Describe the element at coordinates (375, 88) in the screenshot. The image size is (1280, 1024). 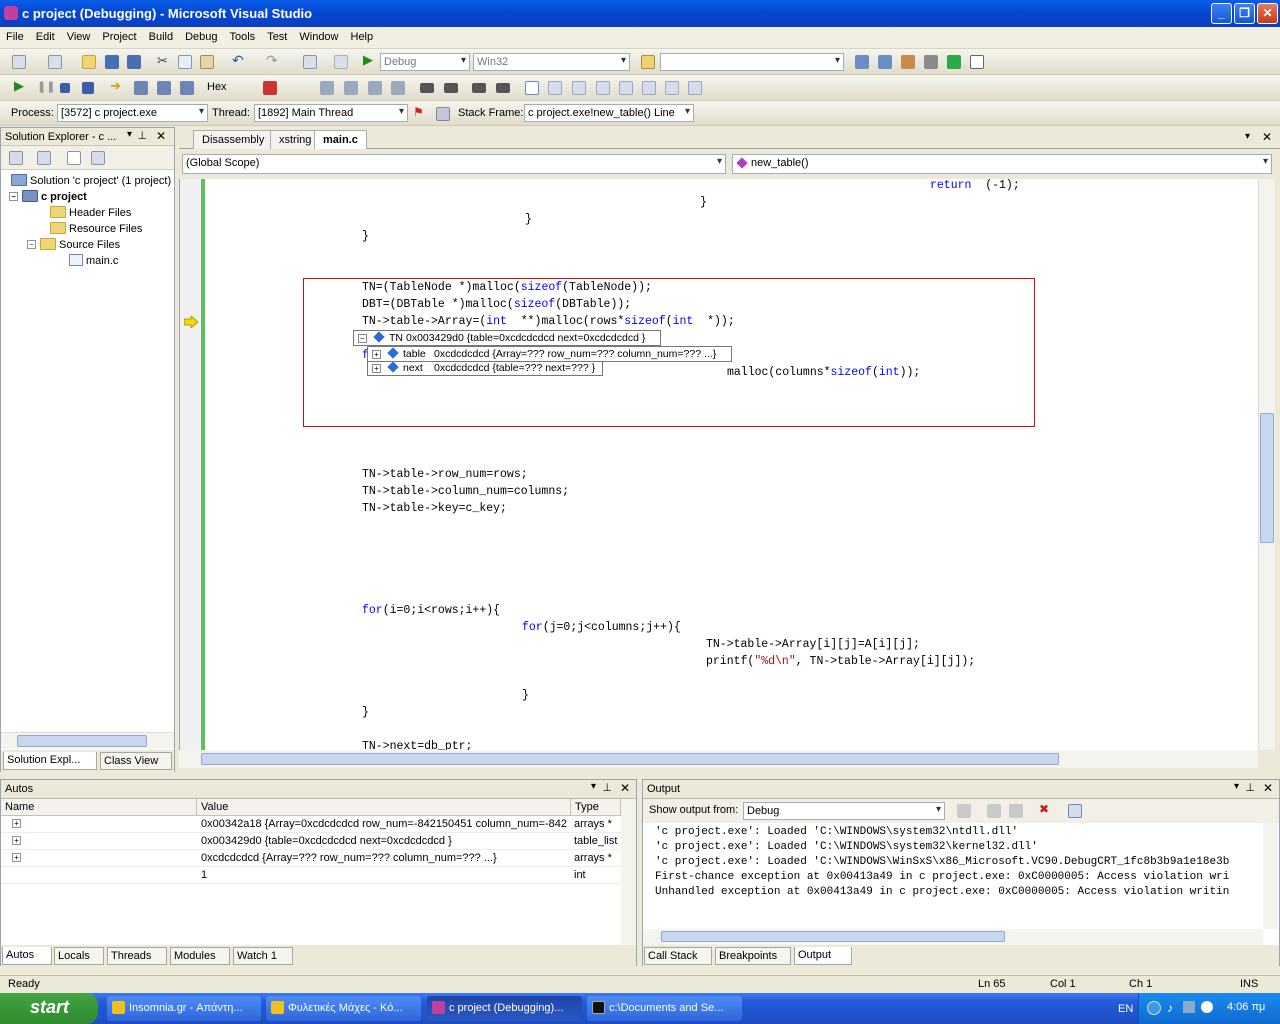
I see `pointer-icon` at that location.